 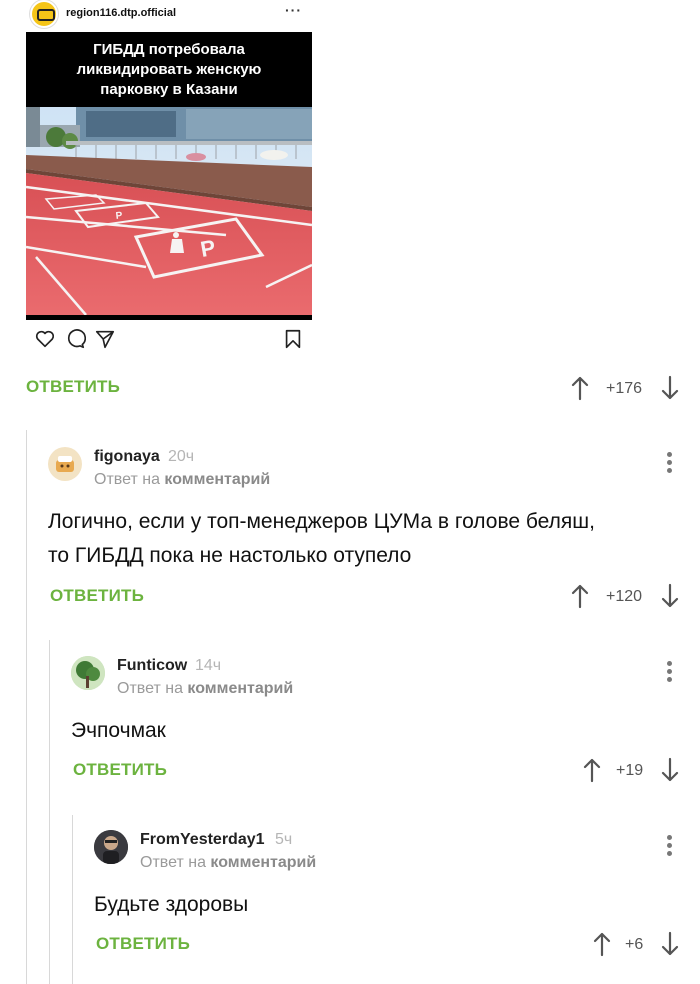 I want to click on share-icon, so click(x=105, y=339).